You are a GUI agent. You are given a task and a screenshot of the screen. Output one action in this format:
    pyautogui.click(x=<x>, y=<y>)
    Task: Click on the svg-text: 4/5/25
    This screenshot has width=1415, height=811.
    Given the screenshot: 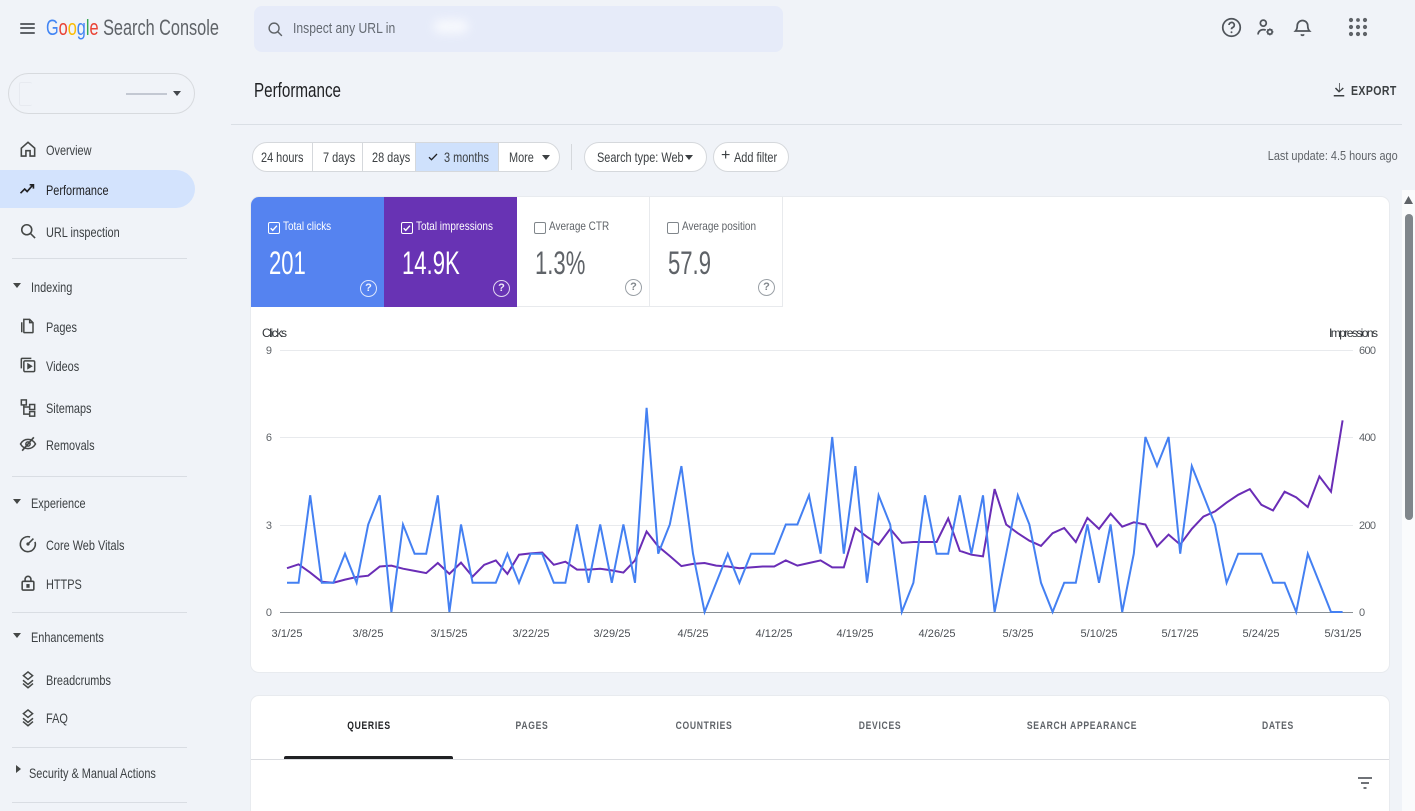 What is the action you would take?
    pyautogui.click(x=693, y=634)
    